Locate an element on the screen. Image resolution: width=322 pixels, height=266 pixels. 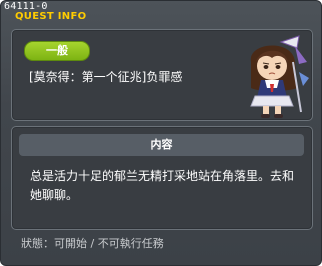
quest-name: [莫奈得：第一个征兆]负罪感 is located at coordinates (106, 77).